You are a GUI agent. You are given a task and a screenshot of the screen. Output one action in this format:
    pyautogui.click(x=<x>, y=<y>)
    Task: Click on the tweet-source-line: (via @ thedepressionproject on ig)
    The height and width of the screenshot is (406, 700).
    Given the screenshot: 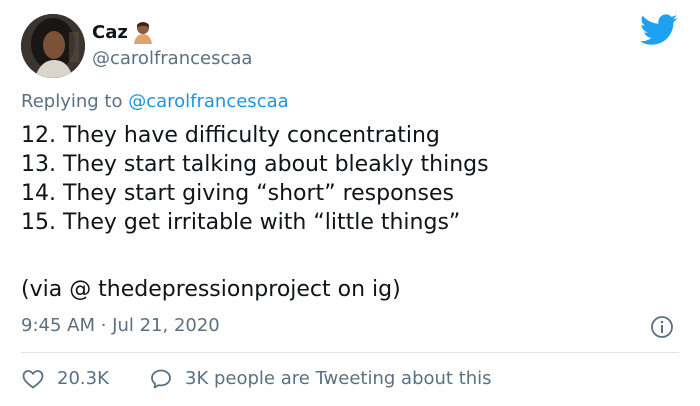 What is the action you would take?
    pyautogui.click(x=211, y=289)
    